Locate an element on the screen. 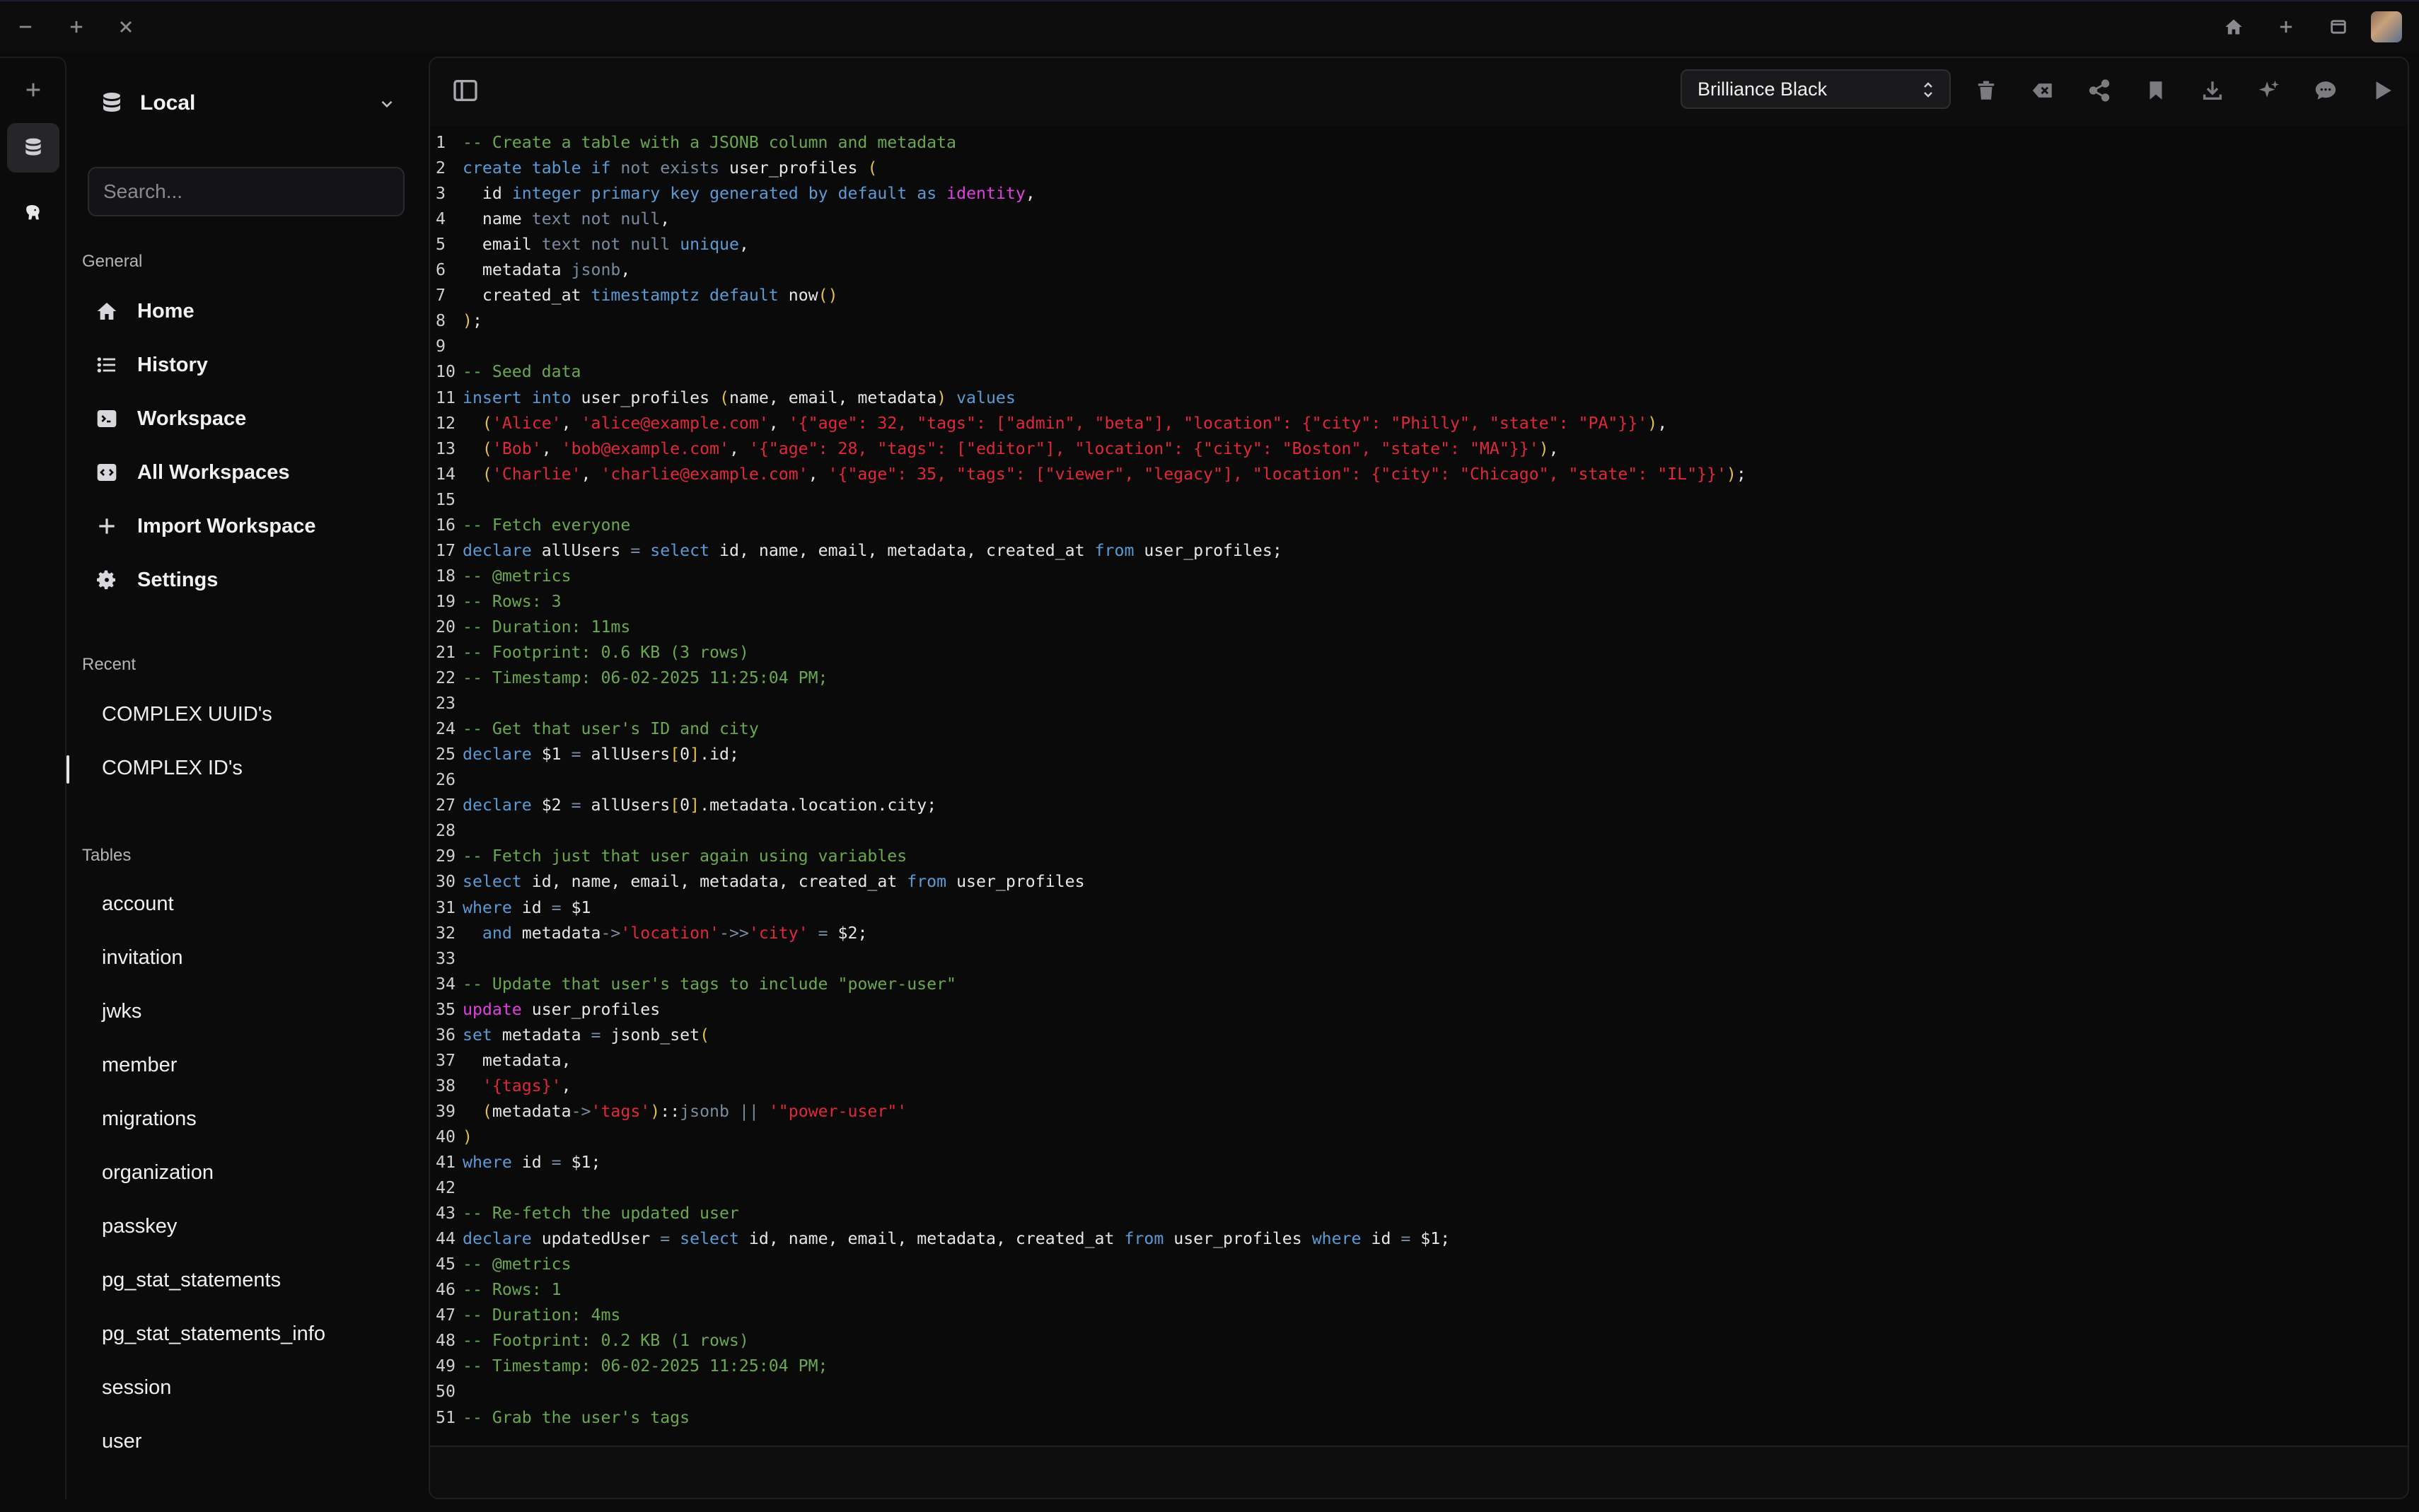 This screenshot has height=1512, width=2419. recent-item-label: COMPLEX UUID's is located at coordinates (187, 714).